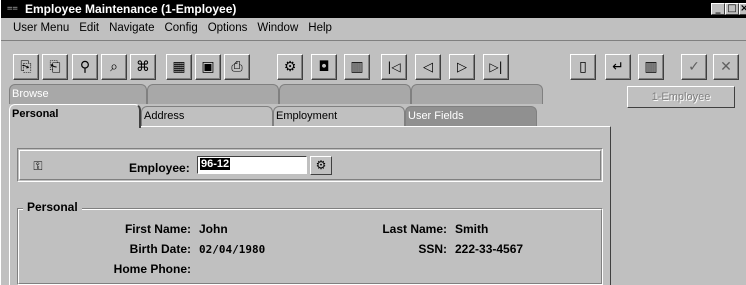 Image resolution: width=746 pixels, height=285 pixels. What do you see at coordinates (237, 67) in the screenshot?
I see `print-icon: ⎙` at bounding box center [237, 67].